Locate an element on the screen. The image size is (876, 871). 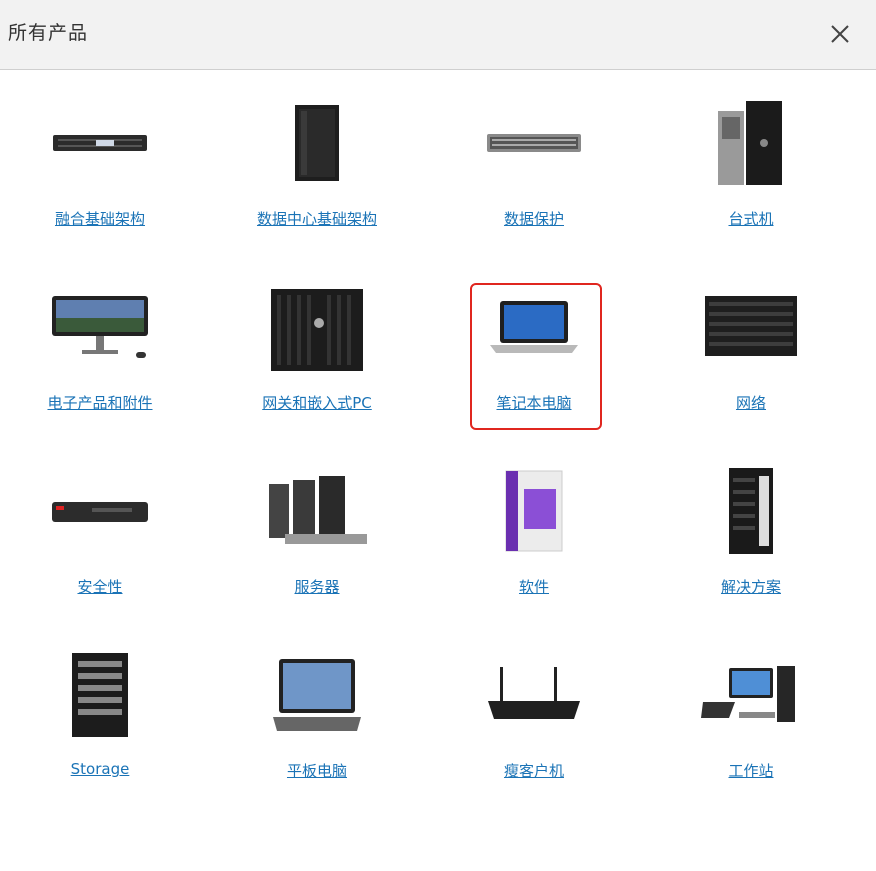
product-item-datacenter: 数据中心基础架构 is located at coordinates (317, 165).